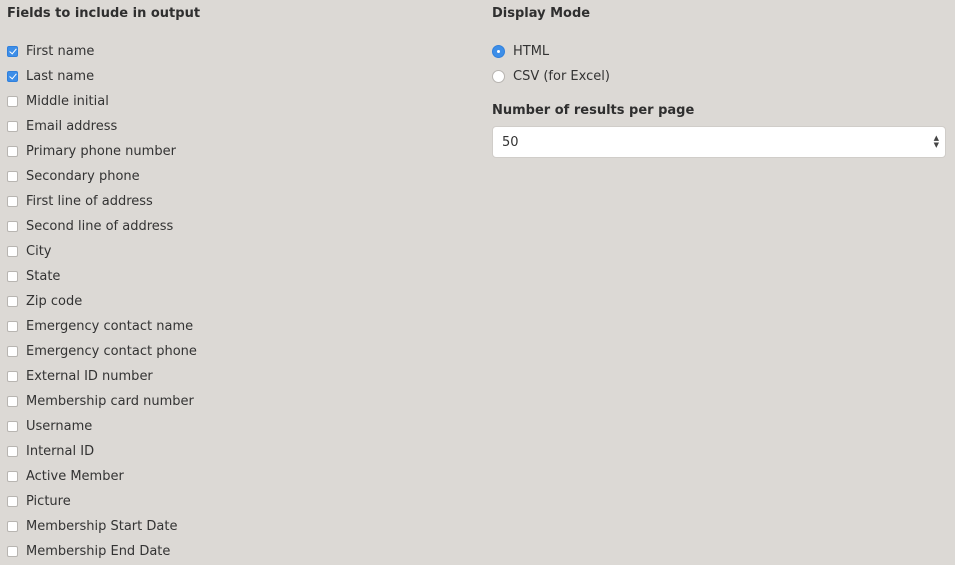 The image size is (955, 565). I want to click on field-checkbox-membership-card: Membership card number, so click(237, 401).